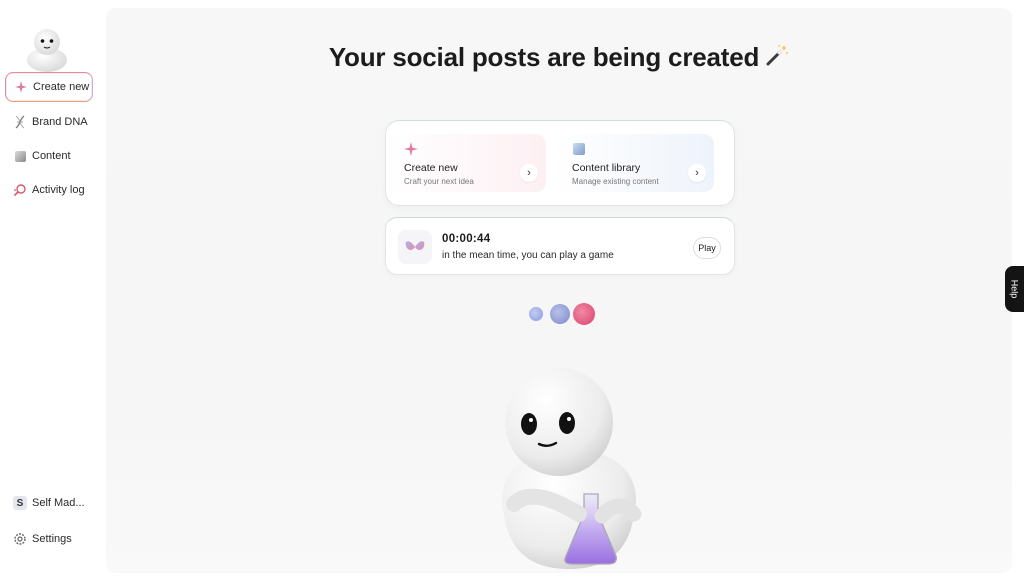 The height and width of the screenshot is (581, 1024). I want to click on sidebar-item-activity-log: Activity log, so click(49, 190).